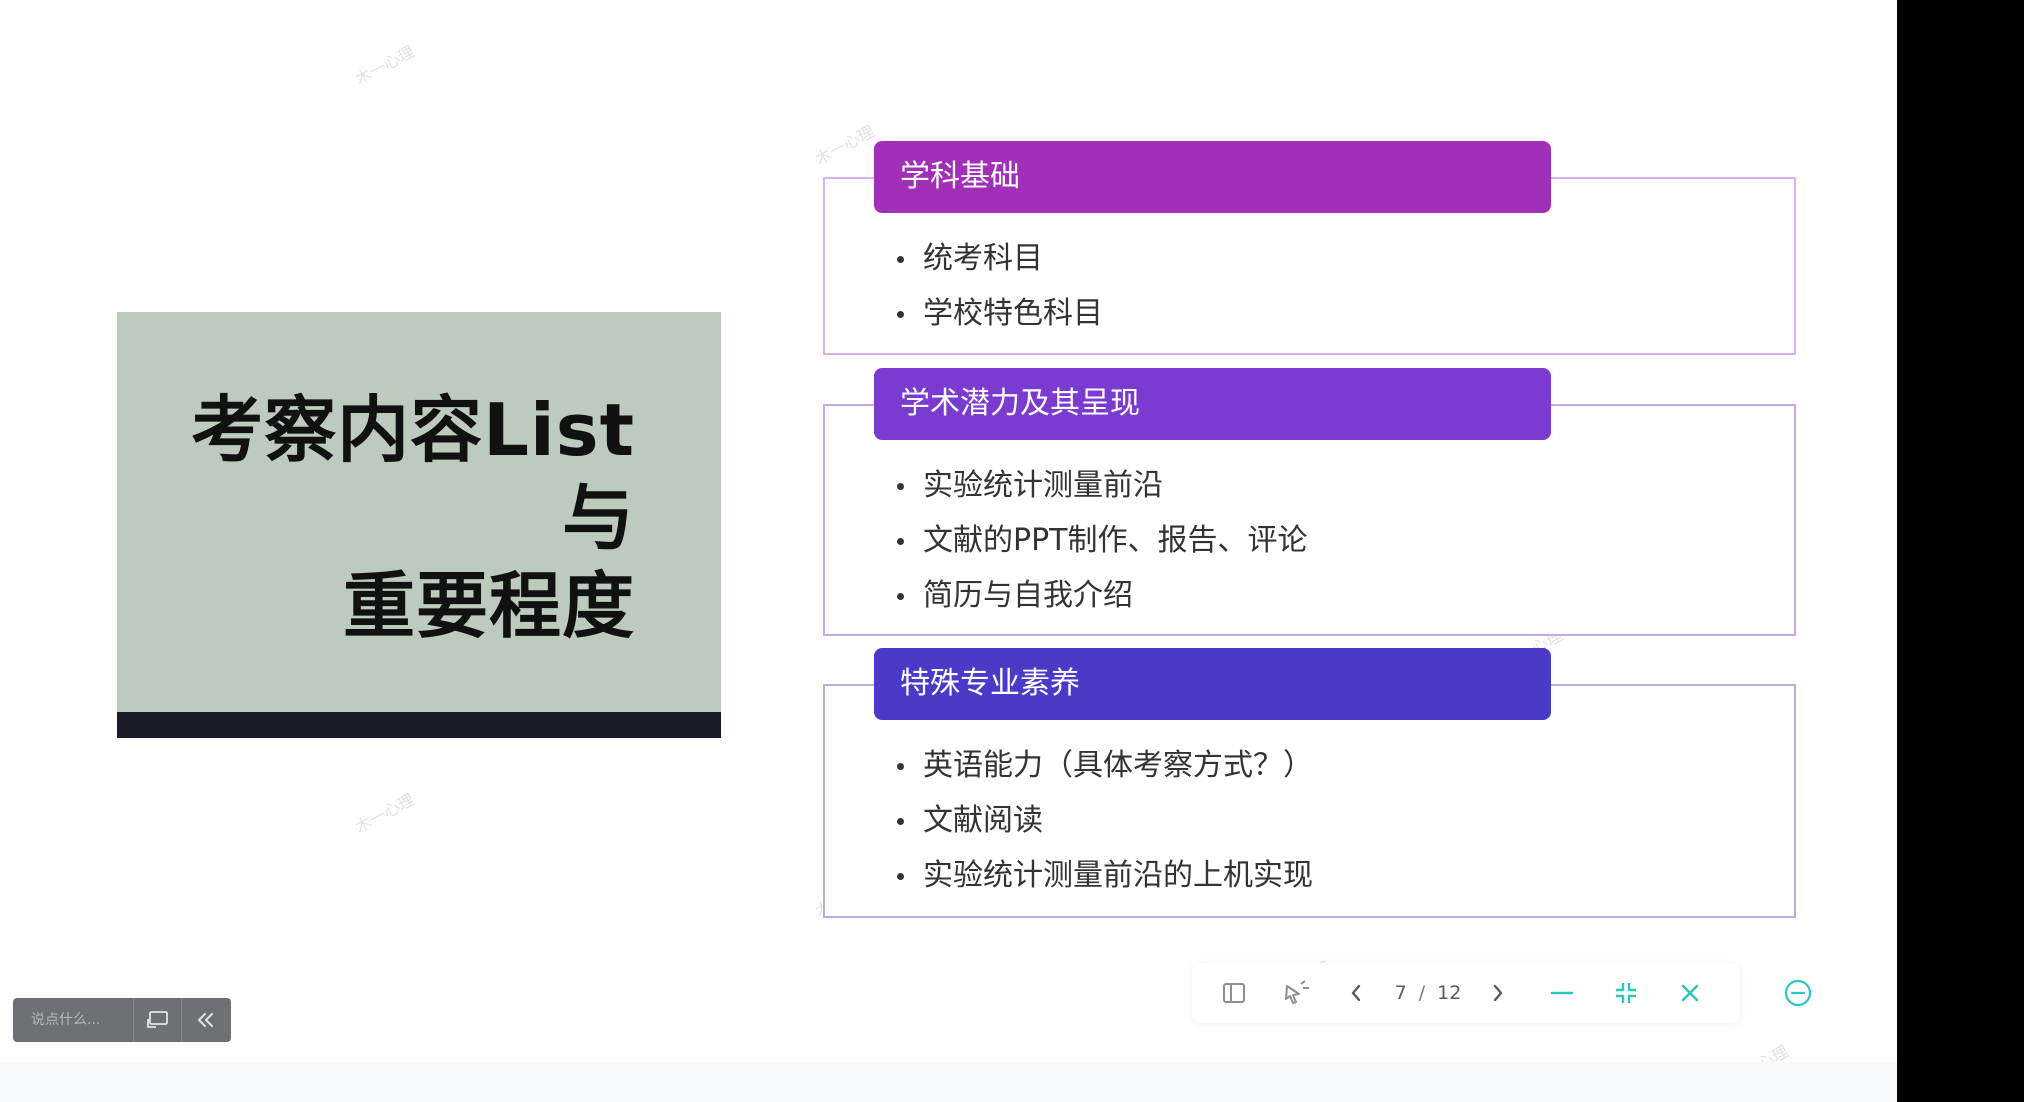 The height and width of the screenshot is (1102, 2024). Describe the element at coordinates (1626, 993) in the screenshot. I see `exit-fullscreen-icon` at that location.